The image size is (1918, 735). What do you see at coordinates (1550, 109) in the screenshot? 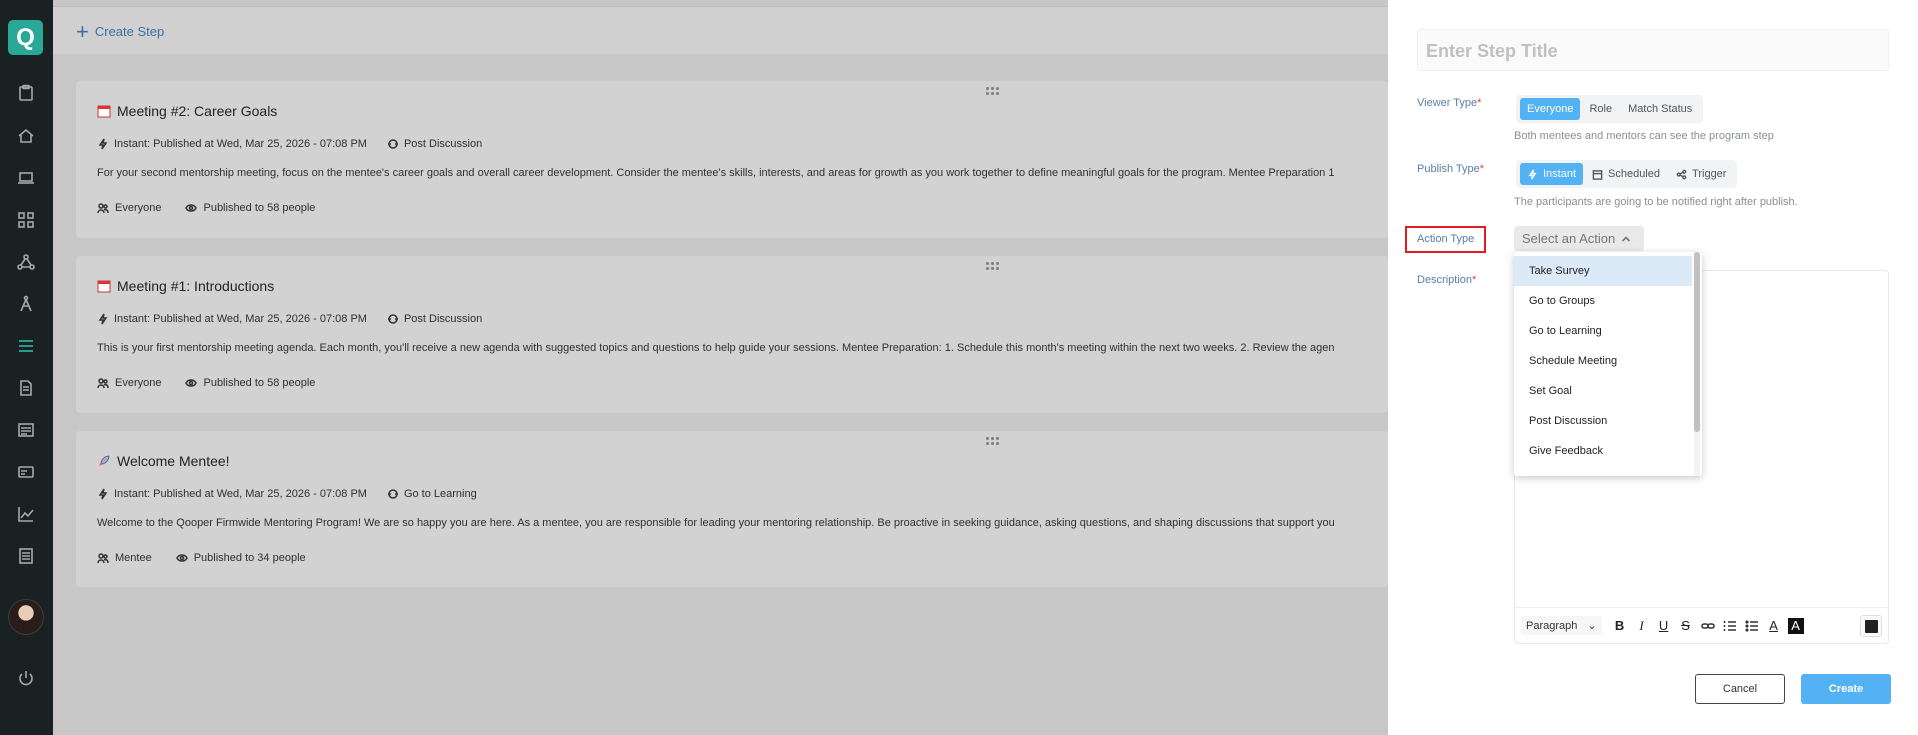
I see `viewer-type-everyone: Everyone` at bounding box center [1550, 109].